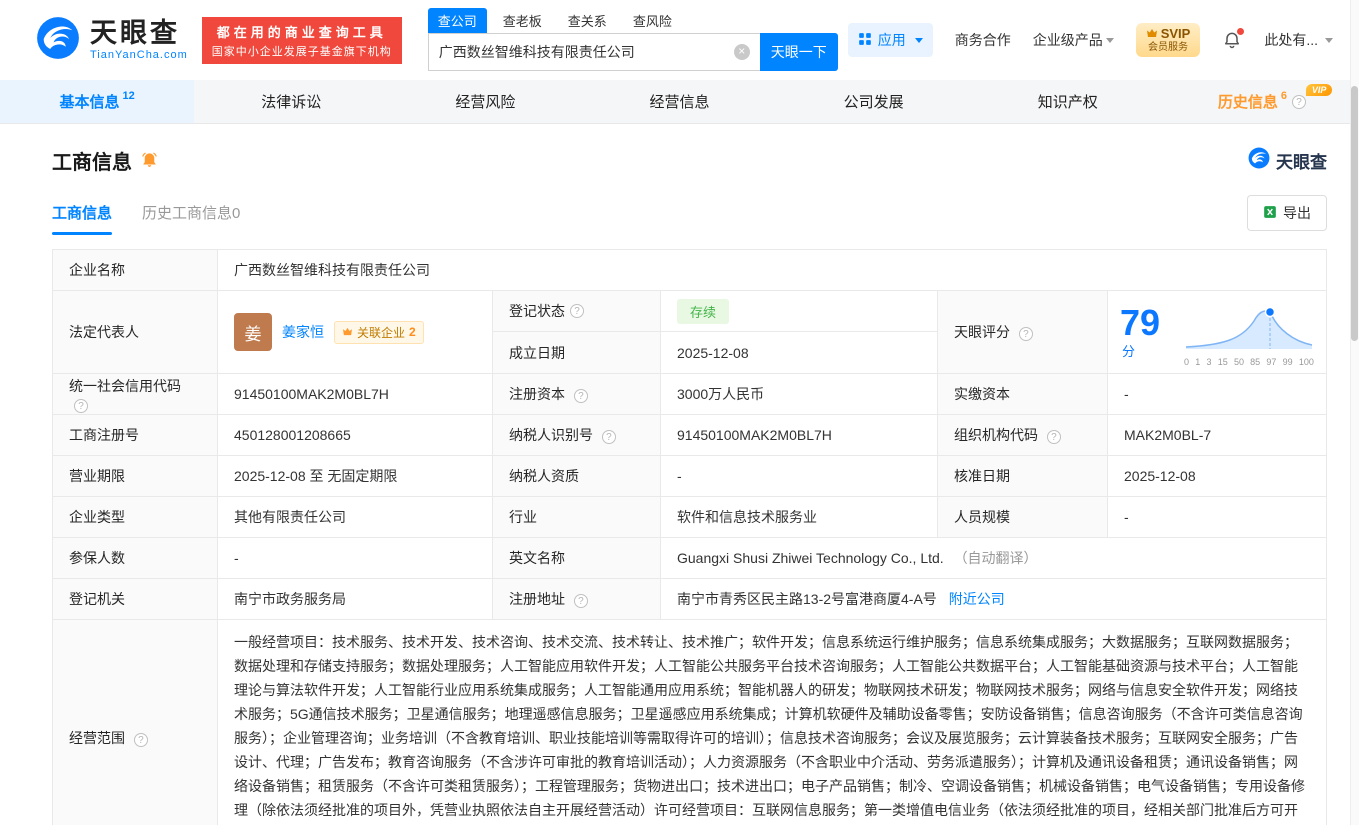  Describe the element at coordinates (865, 40) in the screenshot. I see `grid-icon` at that location.